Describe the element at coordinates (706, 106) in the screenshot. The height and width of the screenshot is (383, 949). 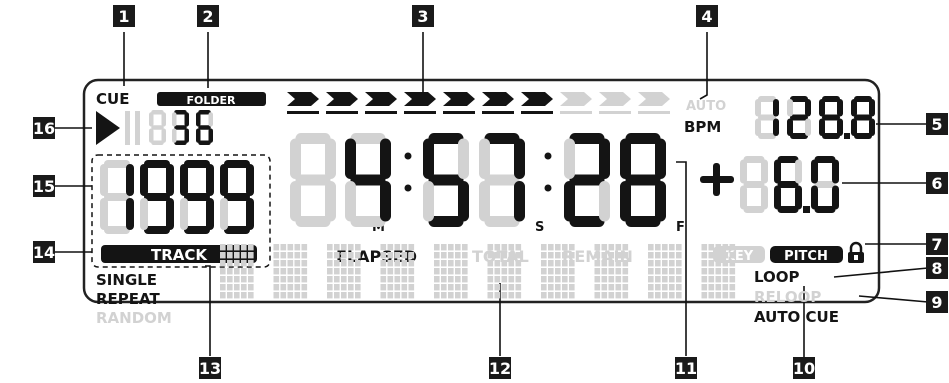
I see `auto-bpm-indicator: AUTO` at that location.